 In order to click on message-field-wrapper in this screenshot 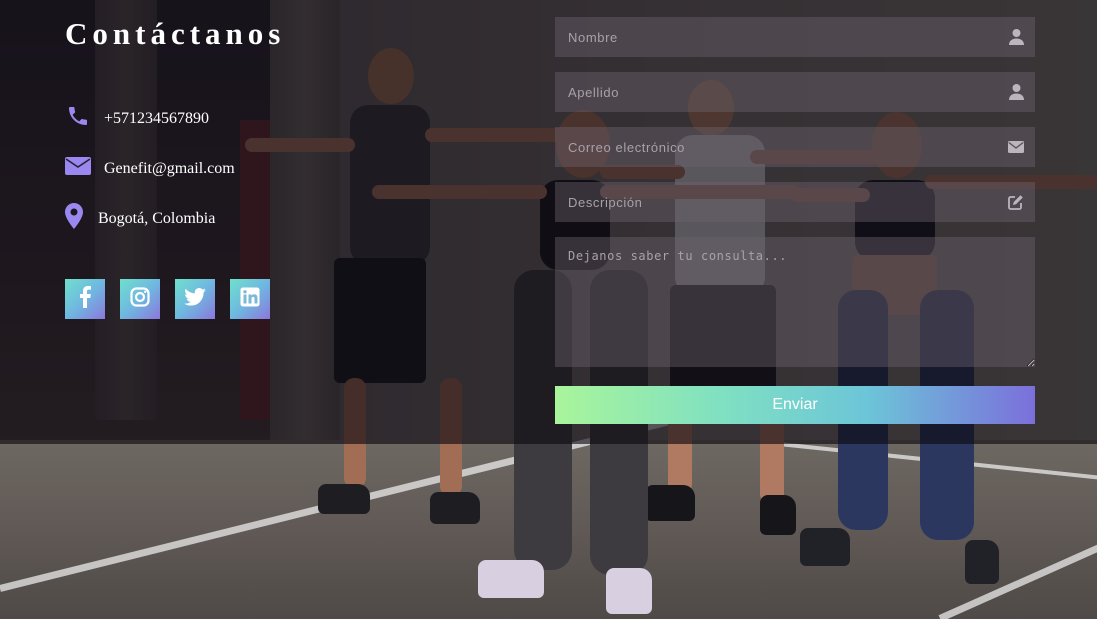, I will do `click(795, 302)`.